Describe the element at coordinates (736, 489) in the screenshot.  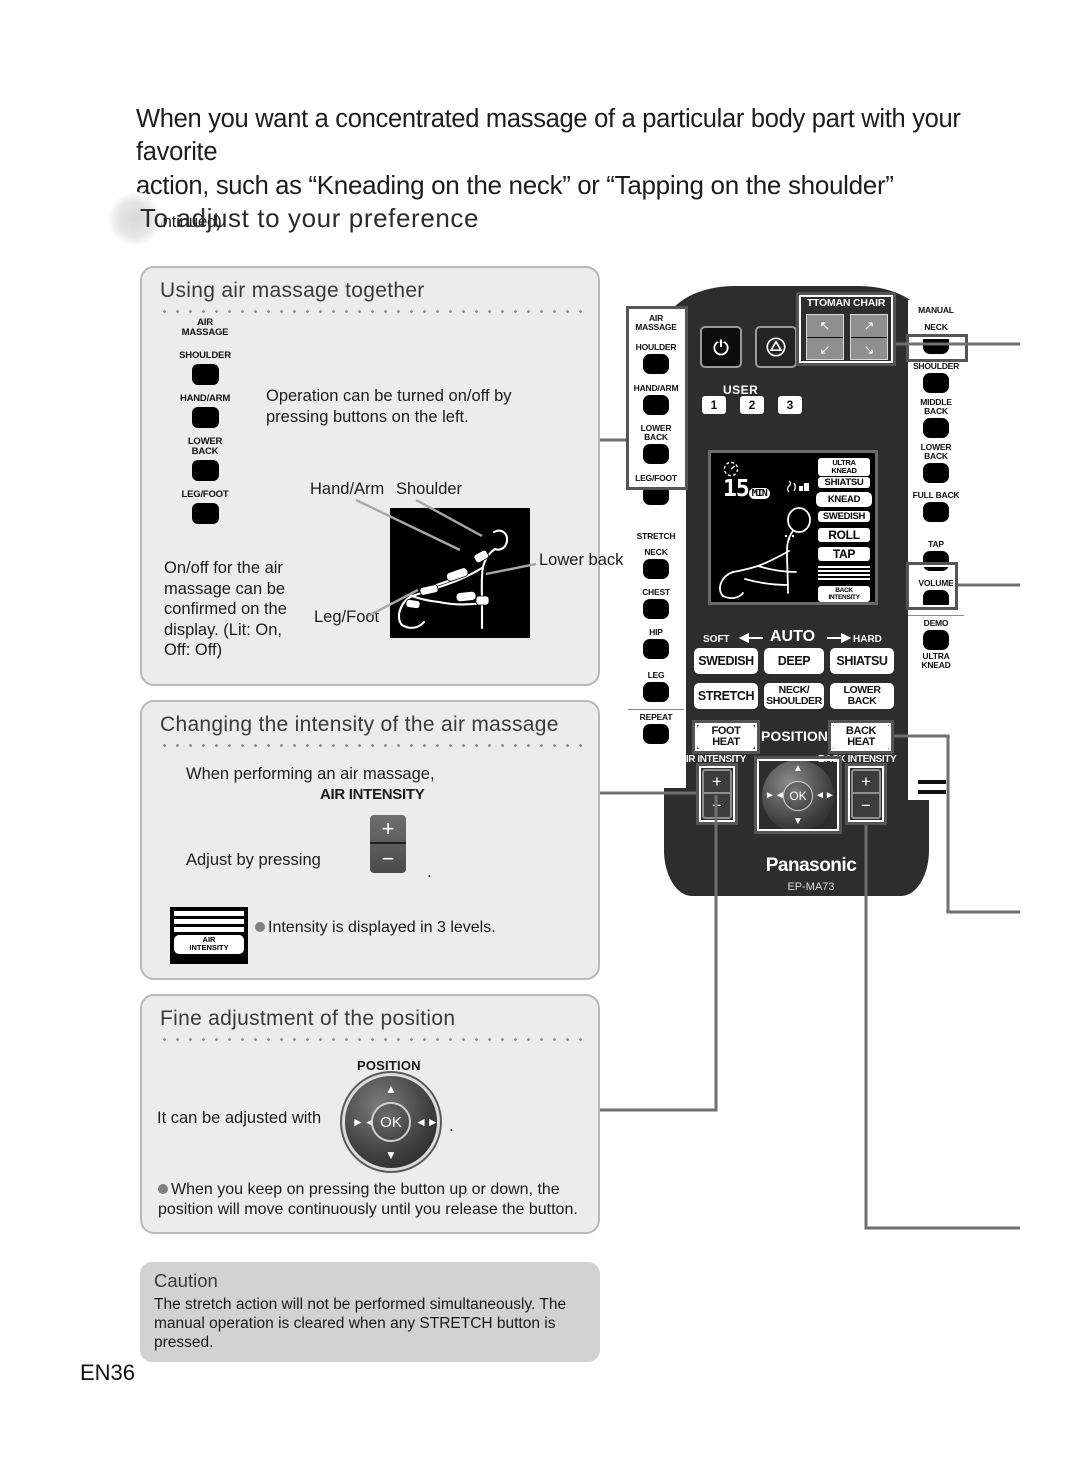
I see `lcd-timer-value: 15` at that location.